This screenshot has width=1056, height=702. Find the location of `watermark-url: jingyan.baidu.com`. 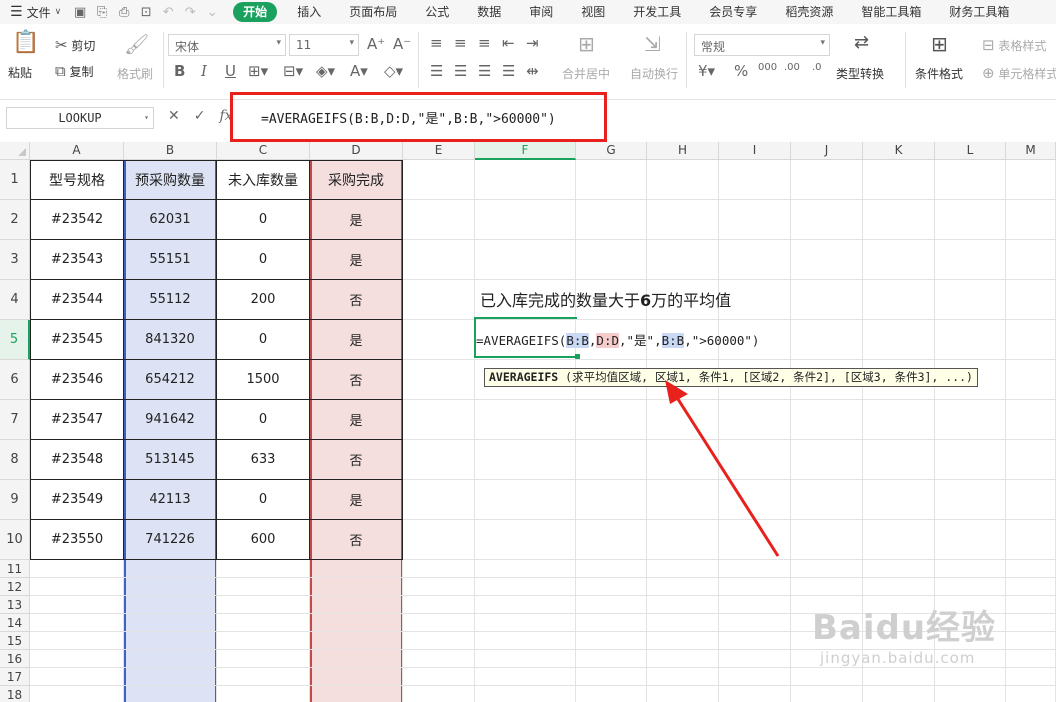

watermark-url: jingyan.baidu.com is located at coordinates (898, 658).